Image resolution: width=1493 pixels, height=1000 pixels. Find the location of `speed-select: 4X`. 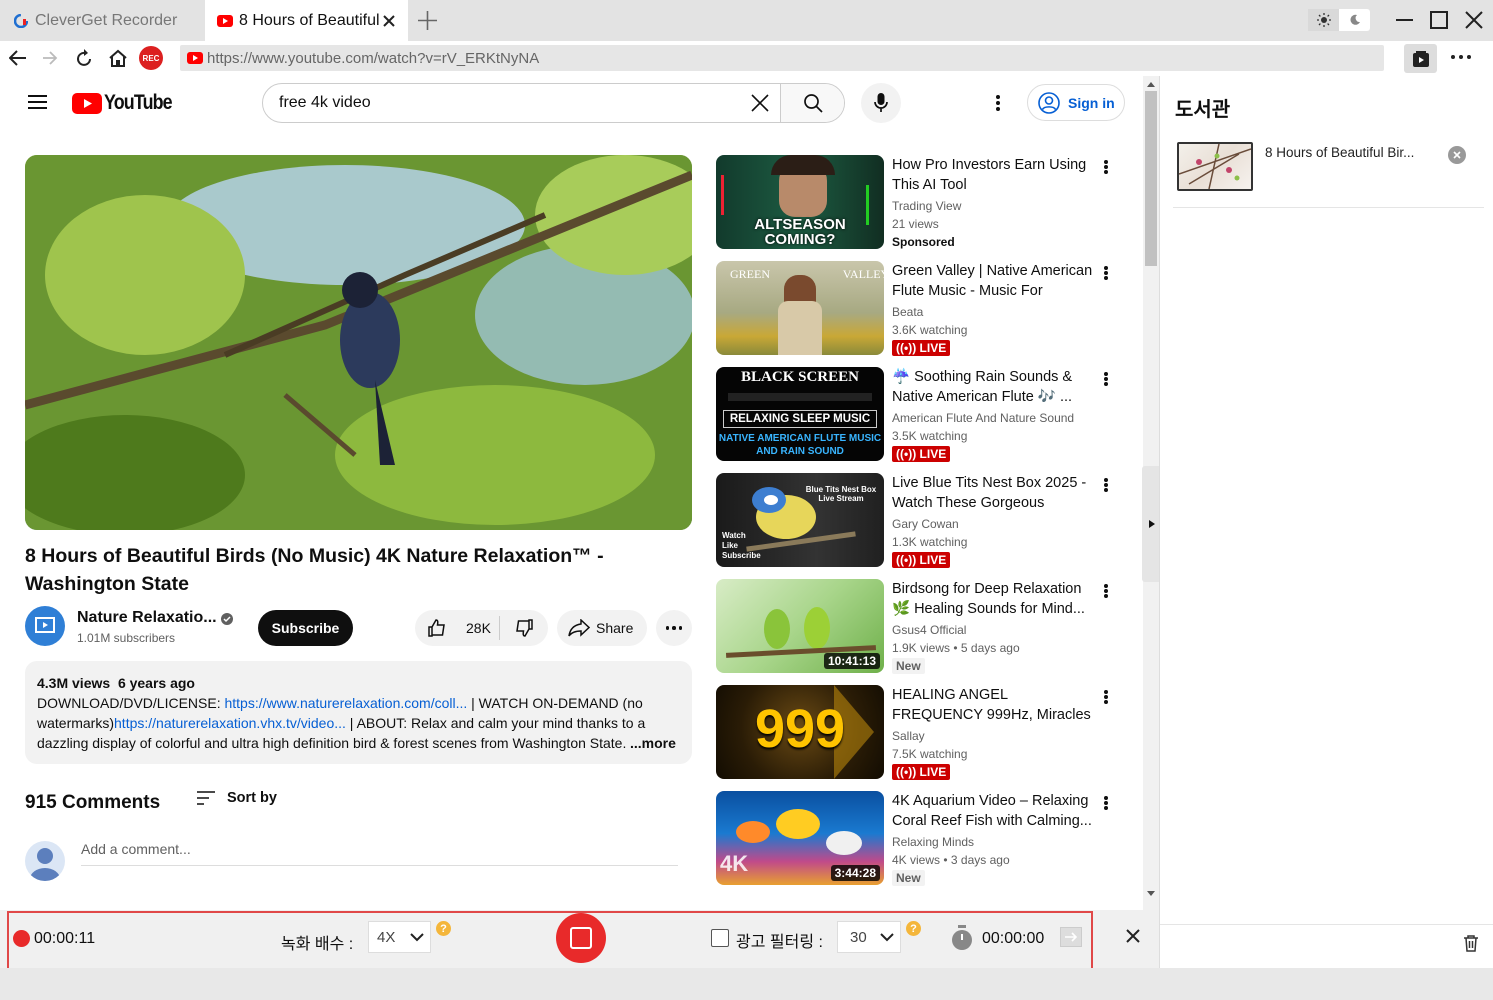

speed-select: 4X is located at coordinates (399, 937).